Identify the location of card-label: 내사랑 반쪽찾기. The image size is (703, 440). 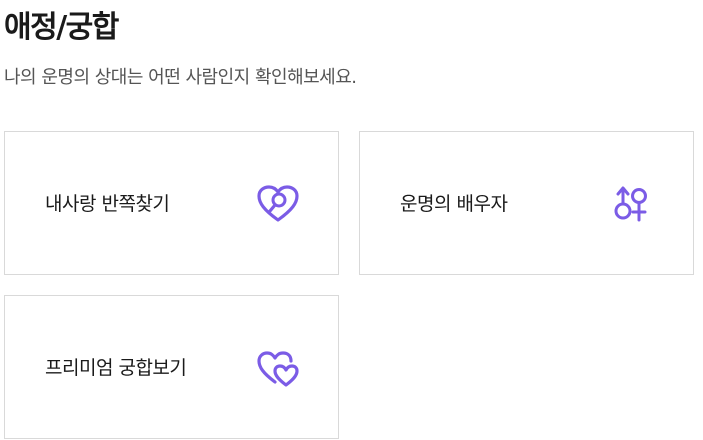
(107, 204).